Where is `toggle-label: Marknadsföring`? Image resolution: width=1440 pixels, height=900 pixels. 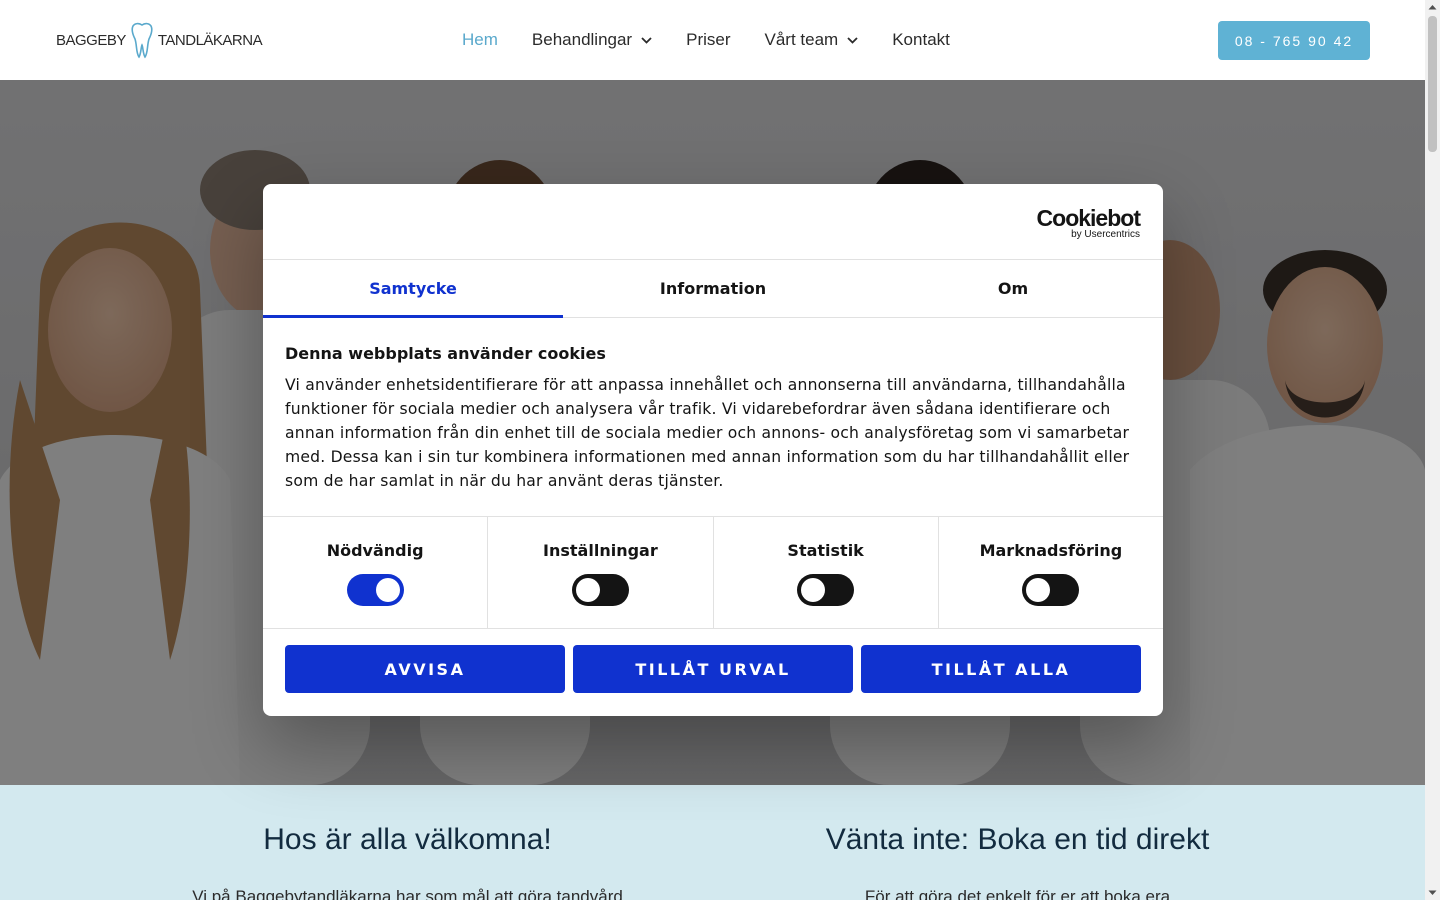
toggle-label: Marknadsföring is located at coordinates (1051, 550).